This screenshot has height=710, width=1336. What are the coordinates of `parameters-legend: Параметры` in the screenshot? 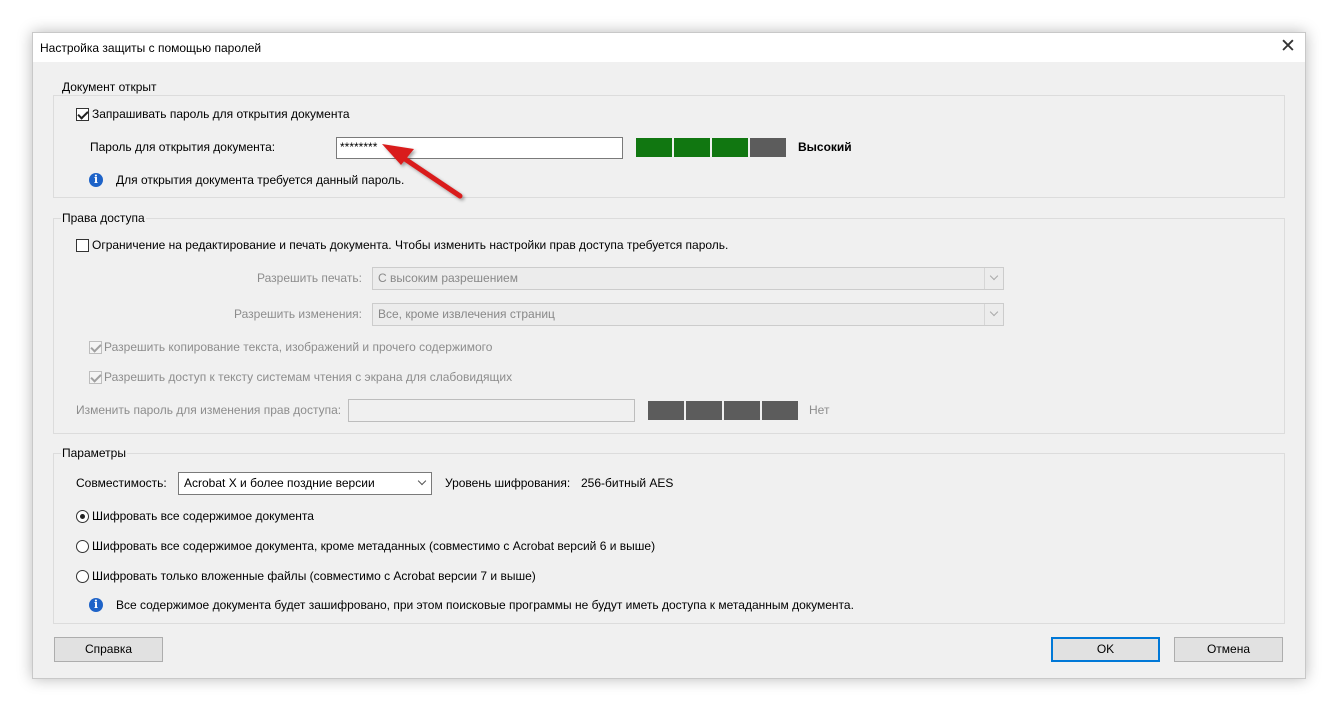 It's located at (94, 453).